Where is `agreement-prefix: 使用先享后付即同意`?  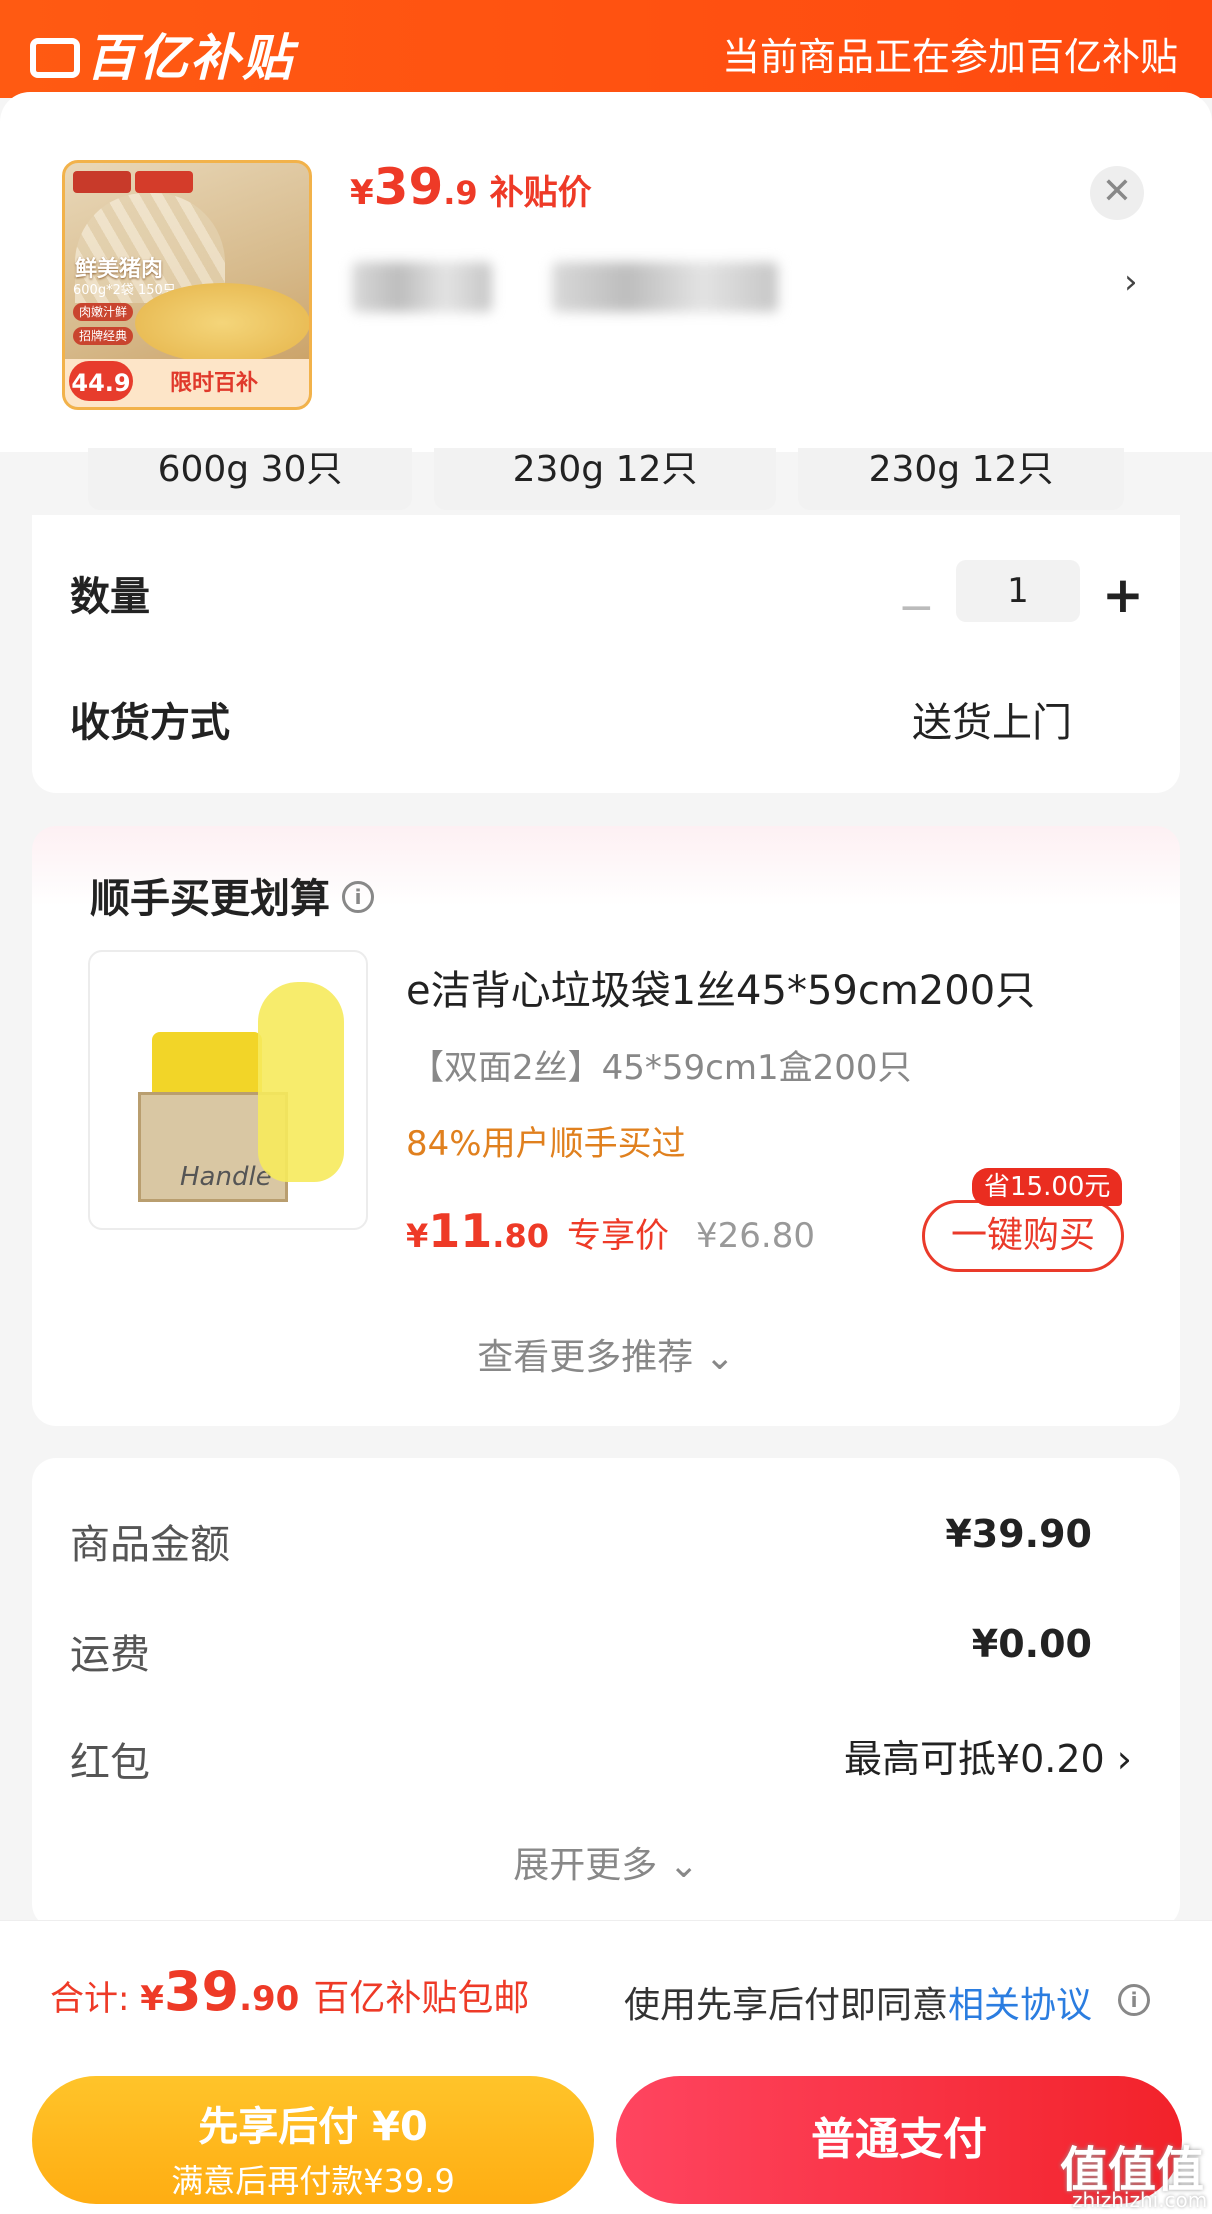
agreement-prefix: 使用先享后付即同意 is located at coordinates (786, 2005).